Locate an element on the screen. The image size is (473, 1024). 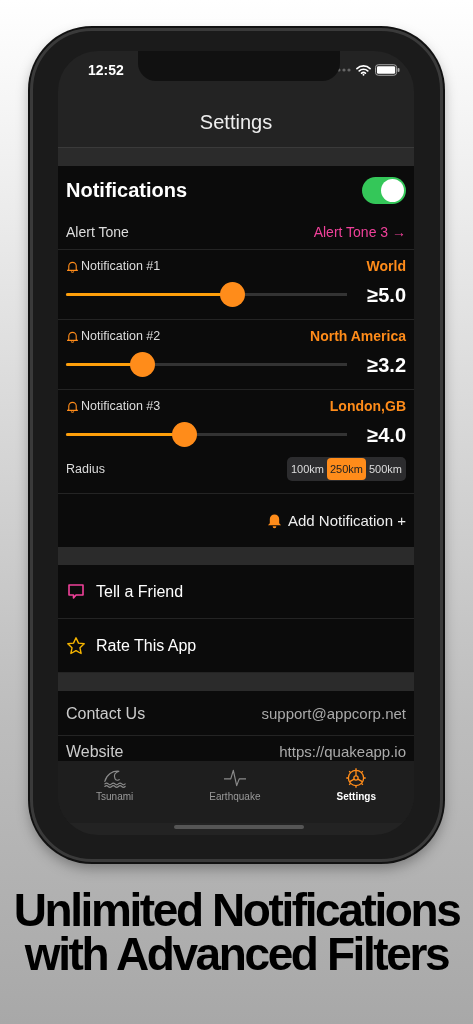
alert-tone-link: Alert Tone 3 → is located at coordinates (359, 231).